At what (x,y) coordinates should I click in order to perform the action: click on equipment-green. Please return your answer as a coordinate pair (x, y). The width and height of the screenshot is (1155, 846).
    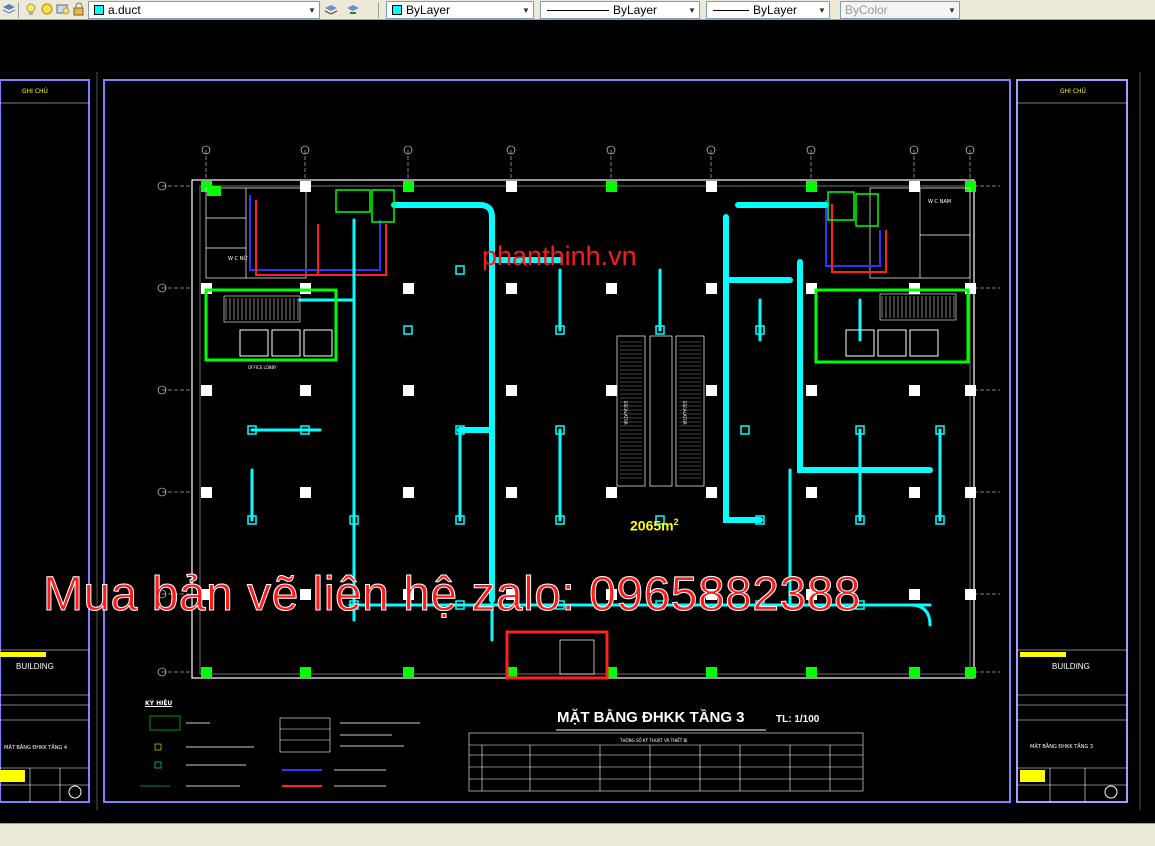
    Looking at the image, I should click on (214, 191).